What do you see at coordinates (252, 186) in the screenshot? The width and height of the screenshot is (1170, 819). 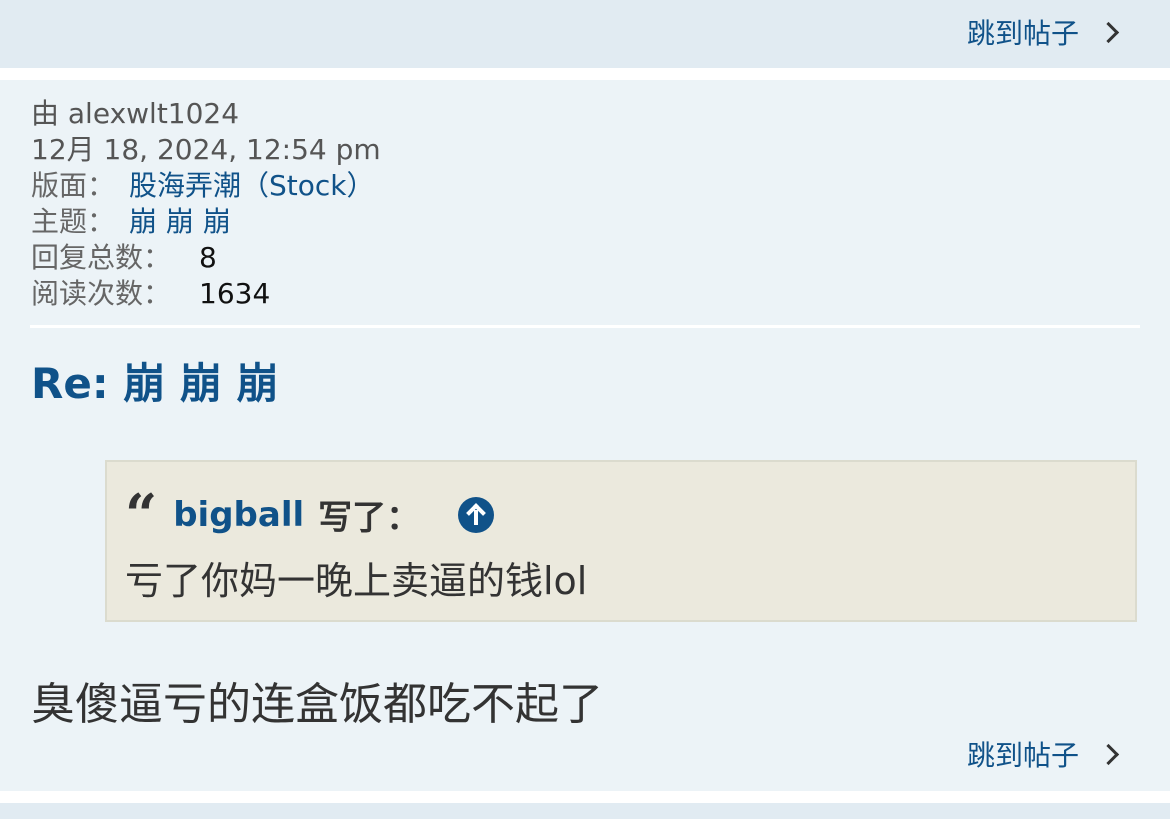 I see `forum-link: 股海弄潮（Stock）` at bounding box center [252, 186].